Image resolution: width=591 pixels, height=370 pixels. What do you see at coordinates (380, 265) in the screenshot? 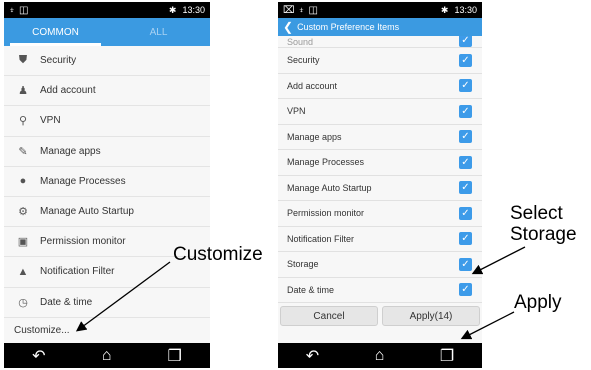
I see `pref-item-storage: Storage ✓` at bounding box center [380, 265].